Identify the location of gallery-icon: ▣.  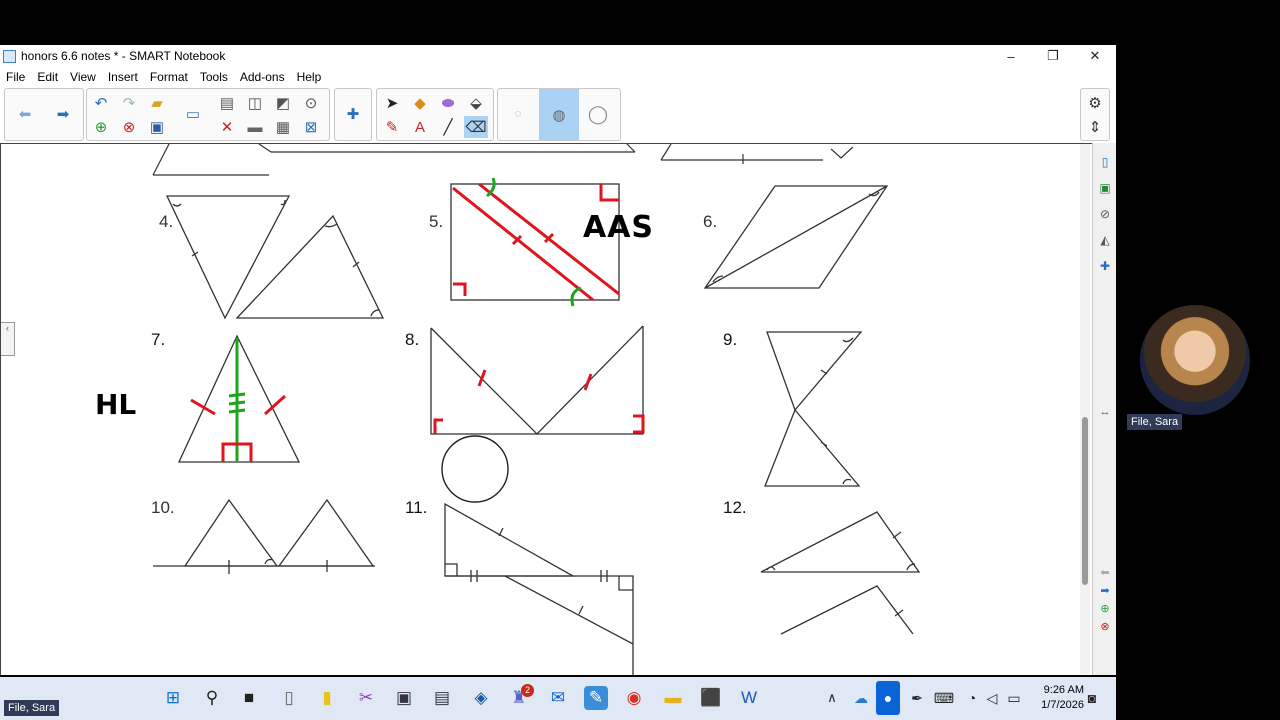
(1105, 188).